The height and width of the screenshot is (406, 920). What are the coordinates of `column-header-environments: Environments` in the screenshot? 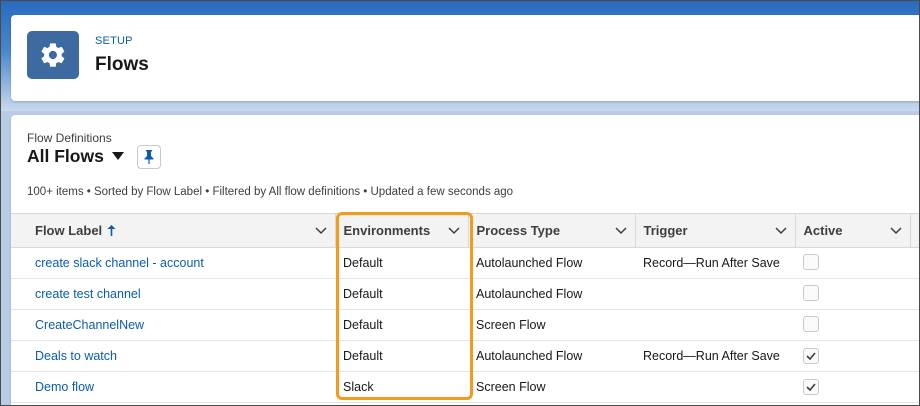 It's located at (402, 230).